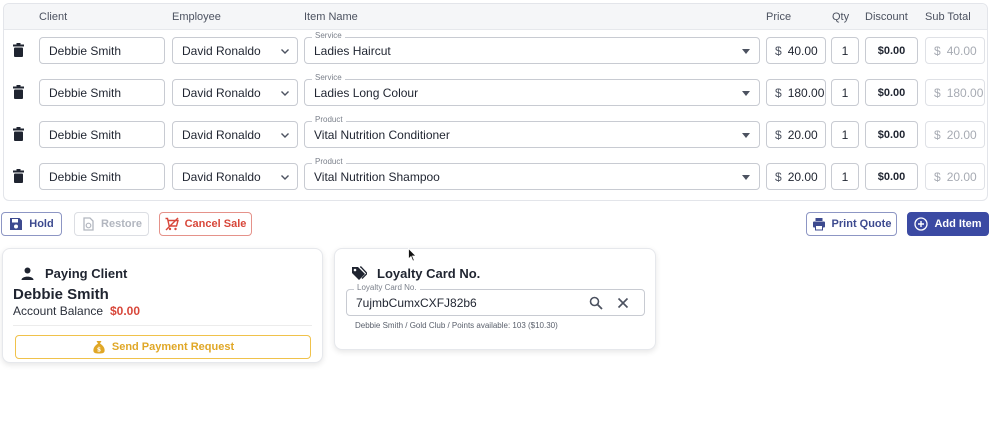 The height and width of the screenshot is (437, 1000). Describe the element at coordinates (958, 224) in the screenshot. I see `add-item-label: Add Item` at that location.